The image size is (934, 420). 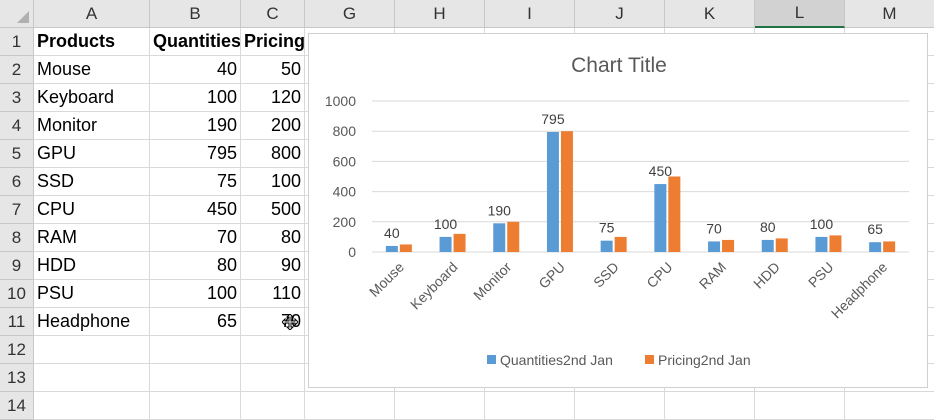 I want to click on data-label-monitor: 190, so click(x=500, y=210).